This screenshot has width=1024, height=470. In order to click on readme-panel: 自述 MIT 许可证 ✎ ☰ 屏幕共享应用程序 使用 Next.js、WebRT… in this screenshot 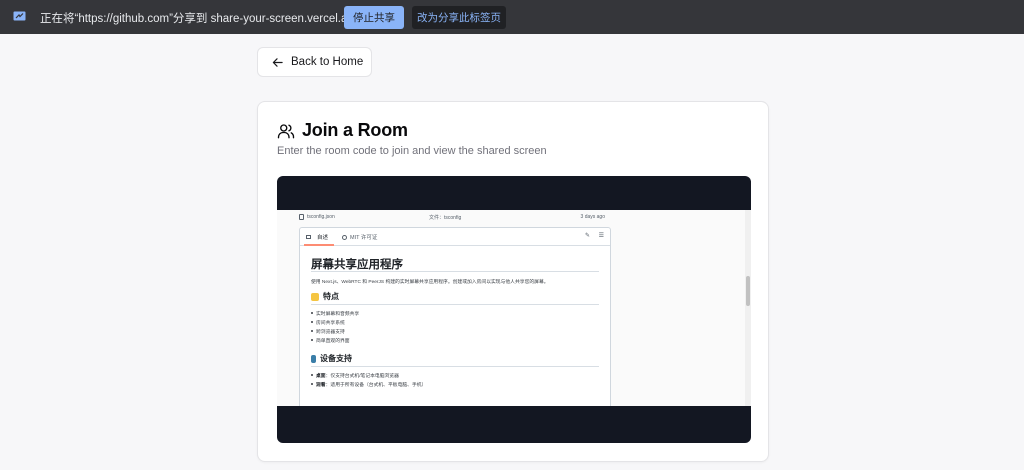, I will do `click(455, 316)`.